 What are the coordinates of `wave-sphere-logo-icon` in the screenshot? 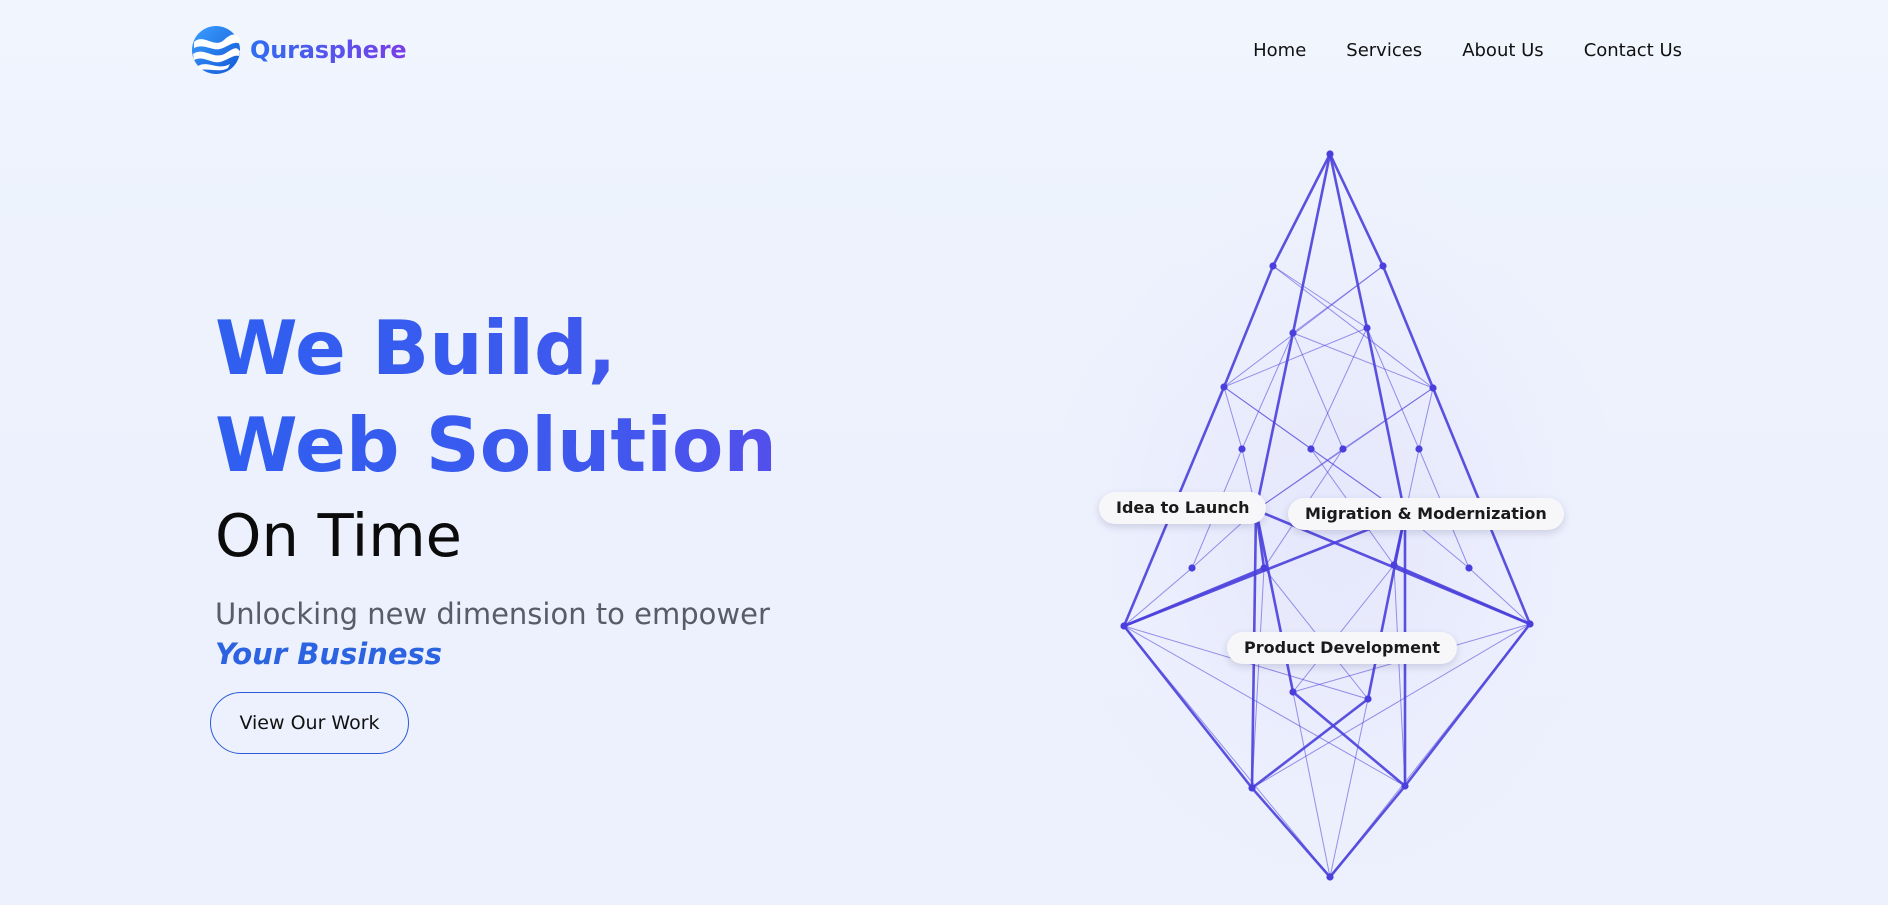 It's located at (216, 50).